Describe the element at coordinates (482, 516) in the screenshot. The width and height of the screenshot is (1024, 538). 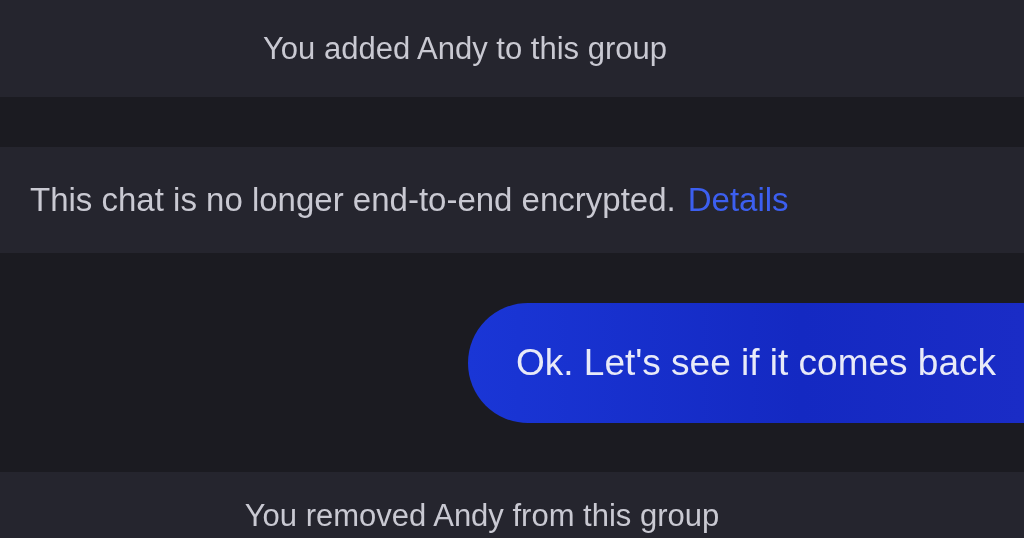
I see `system-message: You removed Andy from this group` at that location.